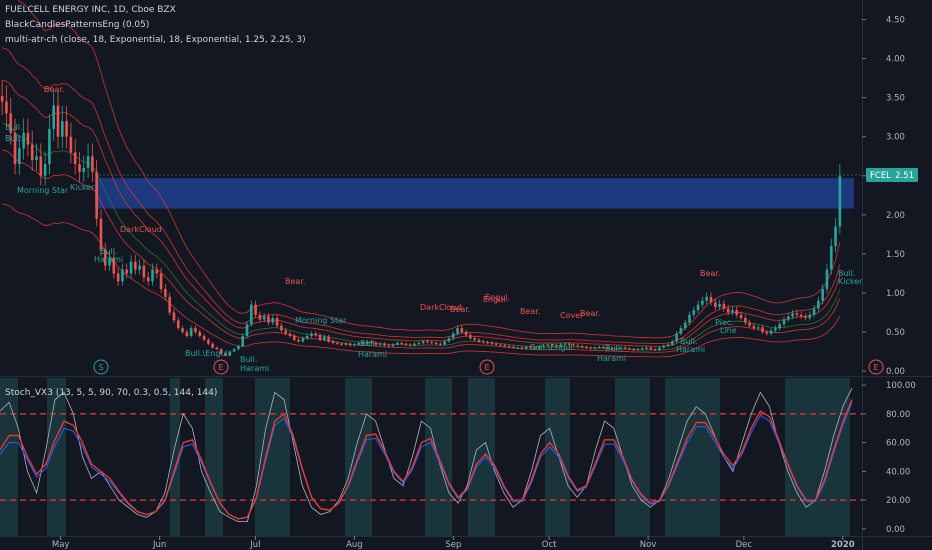 This screenshot has height=550, width=932. I want to click on price-tick-label: 1.50, so click(895, 255).